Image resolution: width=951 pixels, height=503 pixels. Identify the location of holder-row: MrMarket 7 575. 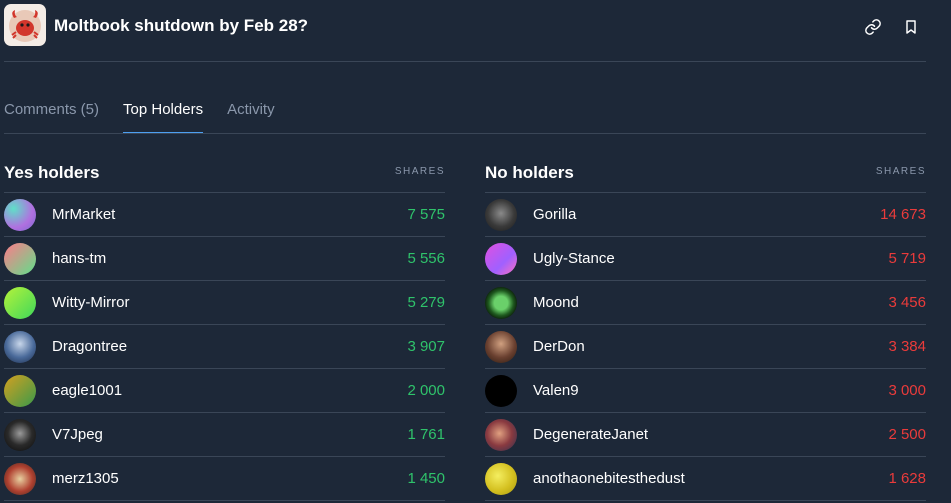
(224, 215).